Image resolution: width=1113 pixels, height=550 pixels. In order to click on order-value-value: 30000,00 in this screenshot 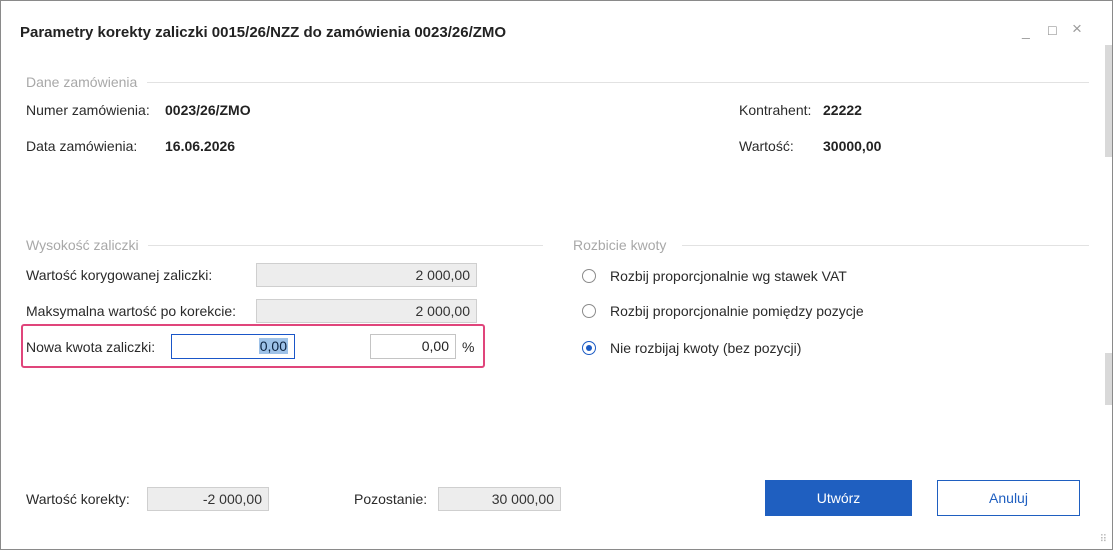, I will do `click(852, 146)`.